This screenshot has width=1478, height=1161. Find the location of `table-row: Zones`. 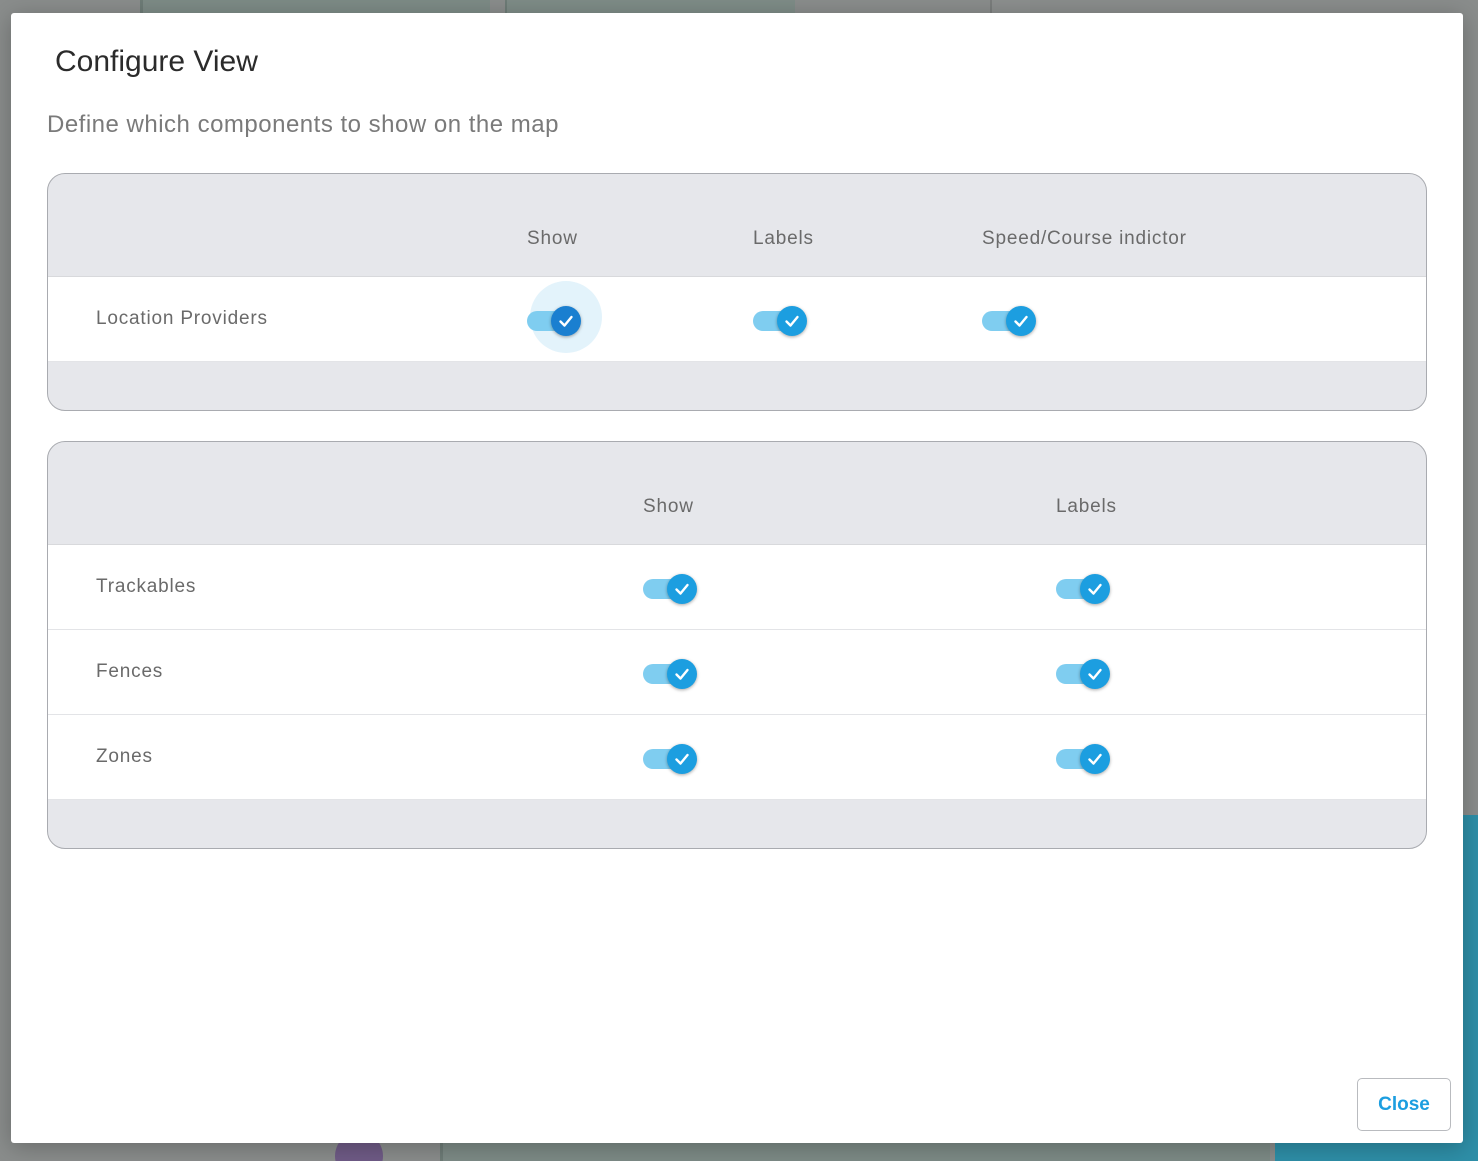

table-row: Zones is located at coordinates (737, 757).